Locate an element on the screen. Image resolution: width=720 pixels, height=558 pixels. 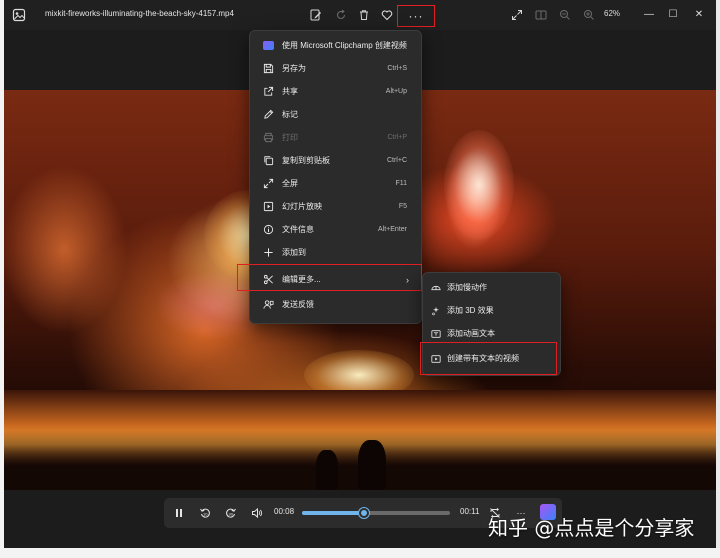
minimize-button: — is located at coordinates (649, 14).